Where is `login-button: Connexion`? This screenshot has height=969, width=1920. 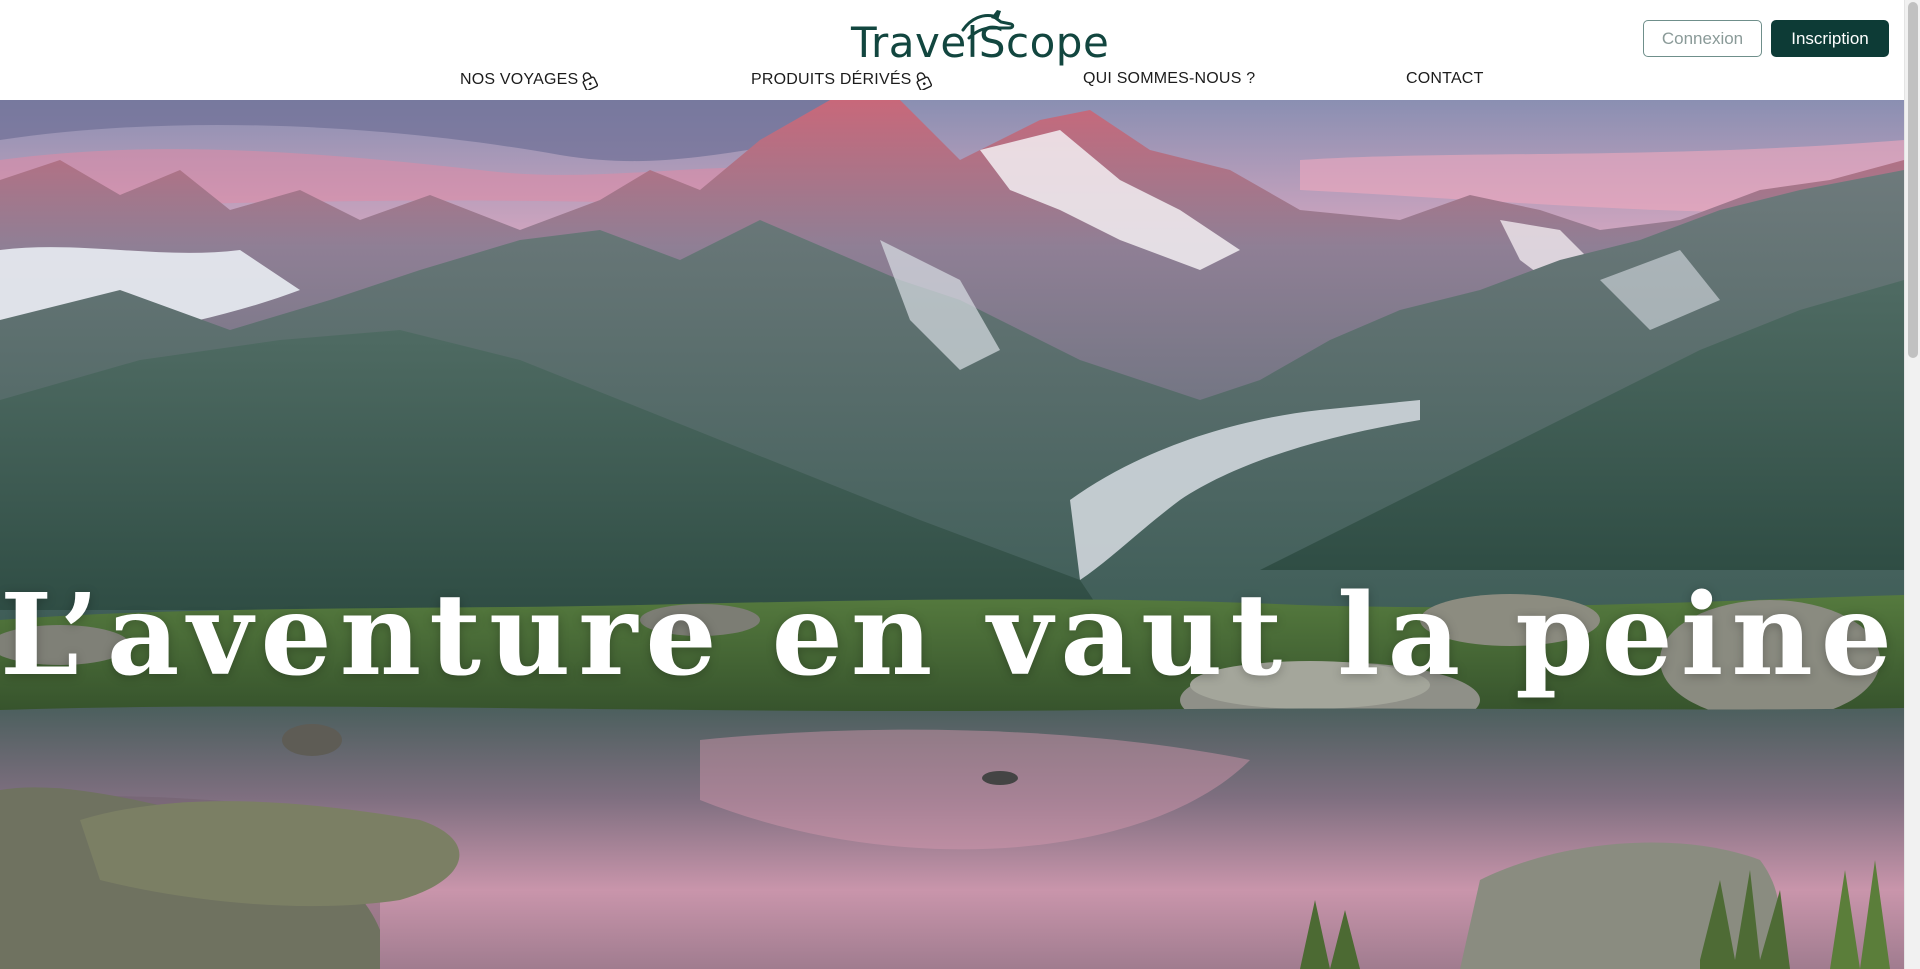 login-button: Connexion is located at coordinates (1702, 38).